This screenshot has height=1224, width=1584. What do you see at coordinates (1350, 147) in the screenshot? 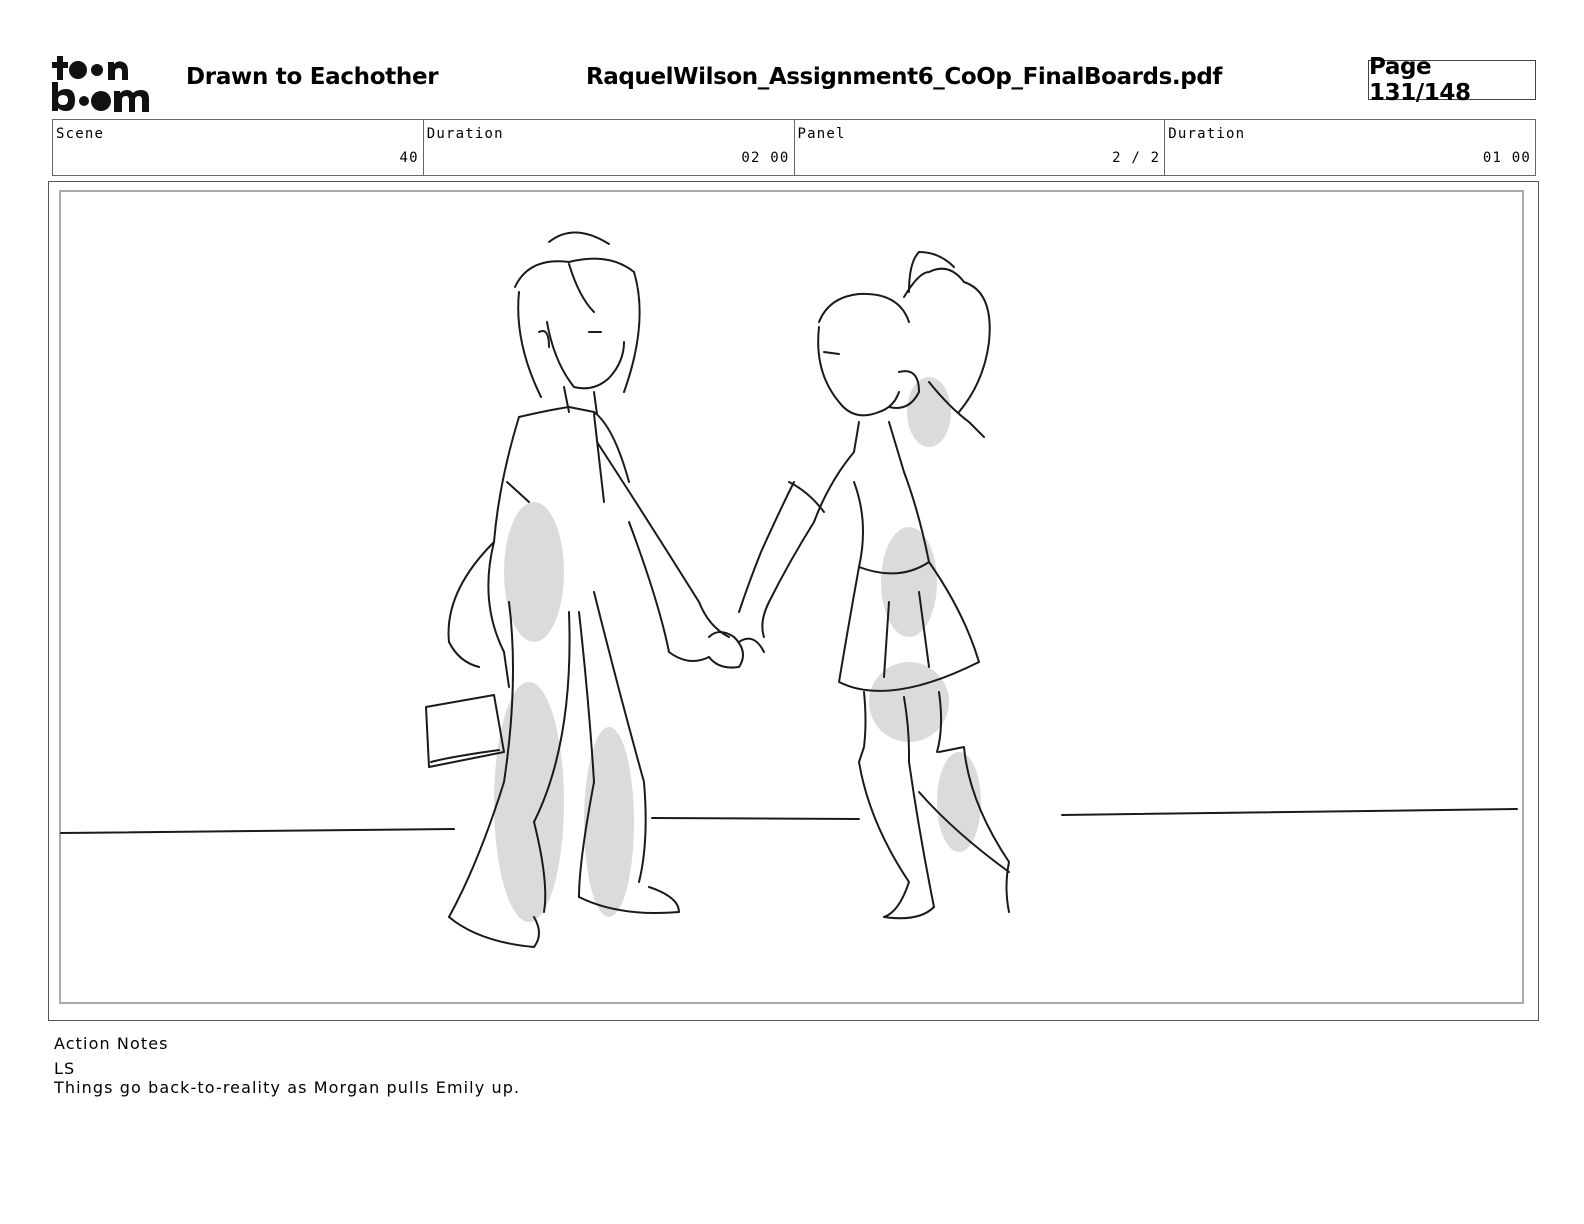
I see `panel-duration-cell: Duration 01 00` at bounding box center [1350, 147].